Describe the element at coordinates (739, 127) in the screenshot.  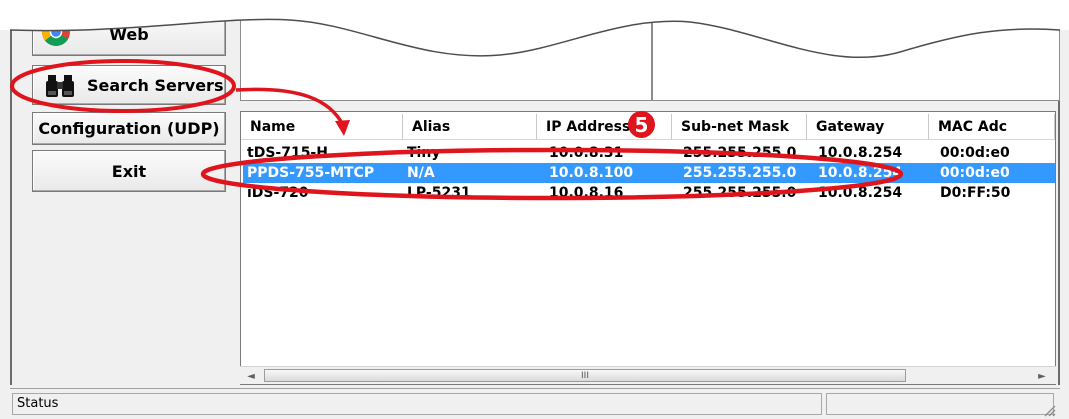
I see `column-header-subnet-mask: Sub-net Mask` at that location.